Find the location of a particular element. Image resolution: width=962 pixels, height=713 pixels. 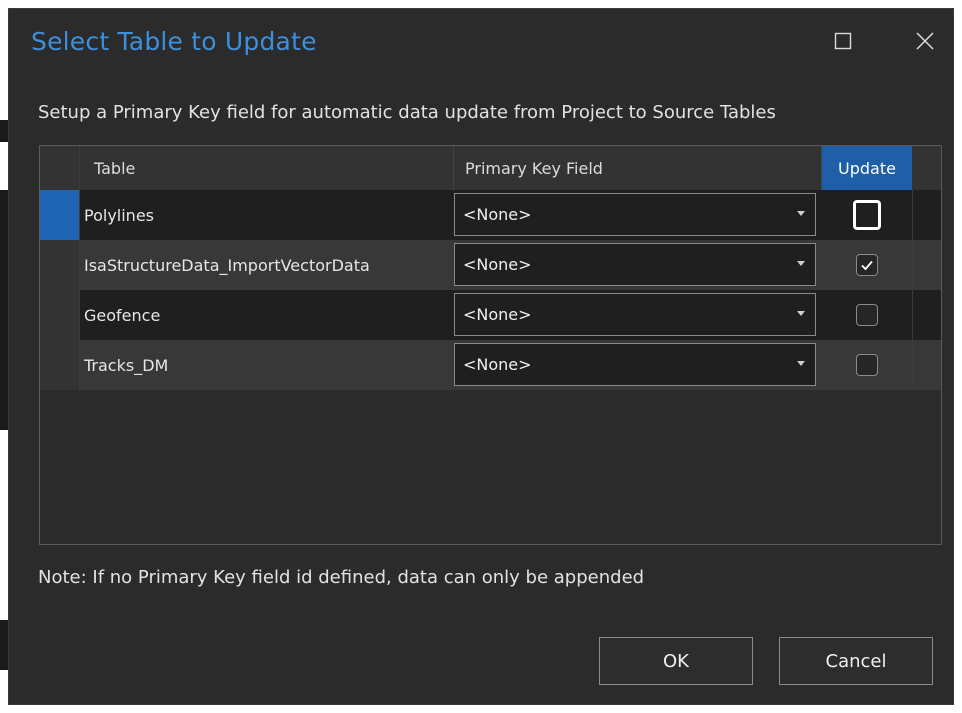

table-row: IsaStructureData_ImportVectorData <None> is located at coordinates (490, 265).